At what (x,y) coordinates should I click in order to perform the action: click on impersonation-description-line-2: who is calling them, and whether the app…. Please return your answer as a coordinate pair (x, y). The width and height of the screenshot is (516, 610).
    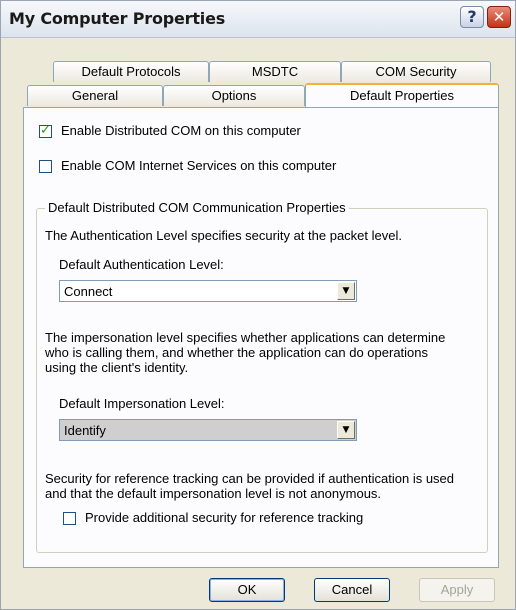
    Looking at the image, I should click on (237, 352).